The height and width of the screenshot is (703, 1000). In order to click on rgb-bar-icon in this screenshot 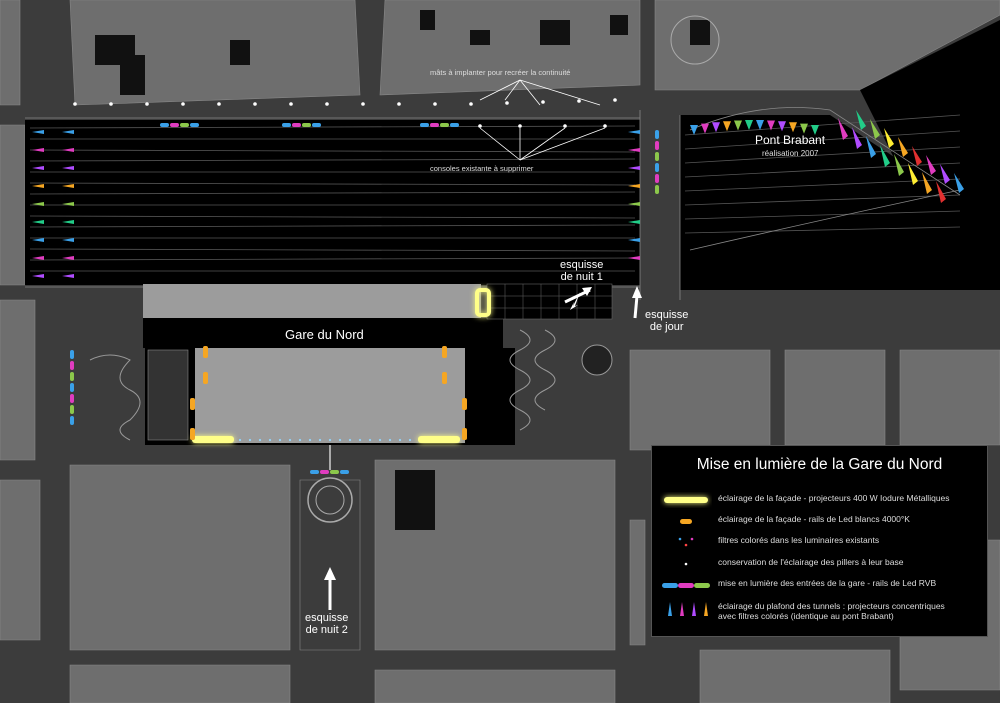, I will do `click(686, 585)`.